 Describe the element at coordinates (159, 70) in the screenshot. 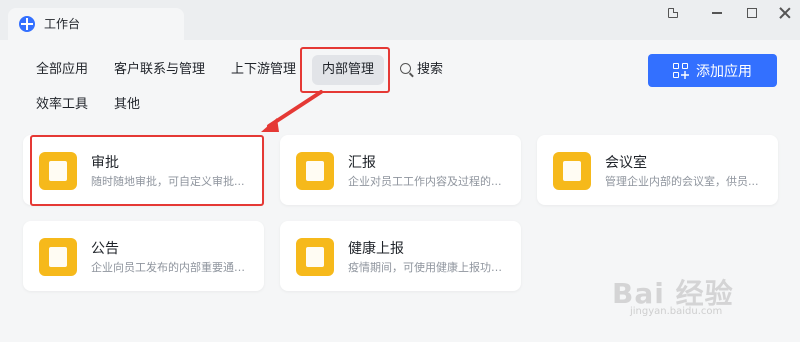

I see `nav-customer-management: 客户联系与管理` at that location.